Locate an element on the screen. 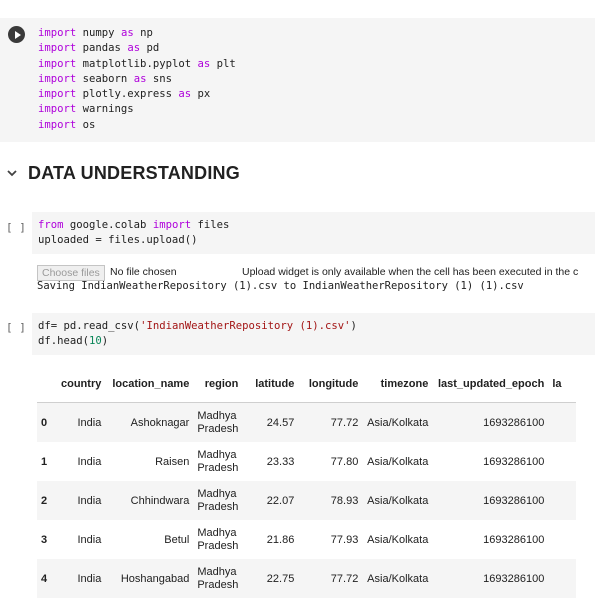 The height and width of the screenshot is (598, 595). table-cell: Raisen is located at coordinates (172, 461).